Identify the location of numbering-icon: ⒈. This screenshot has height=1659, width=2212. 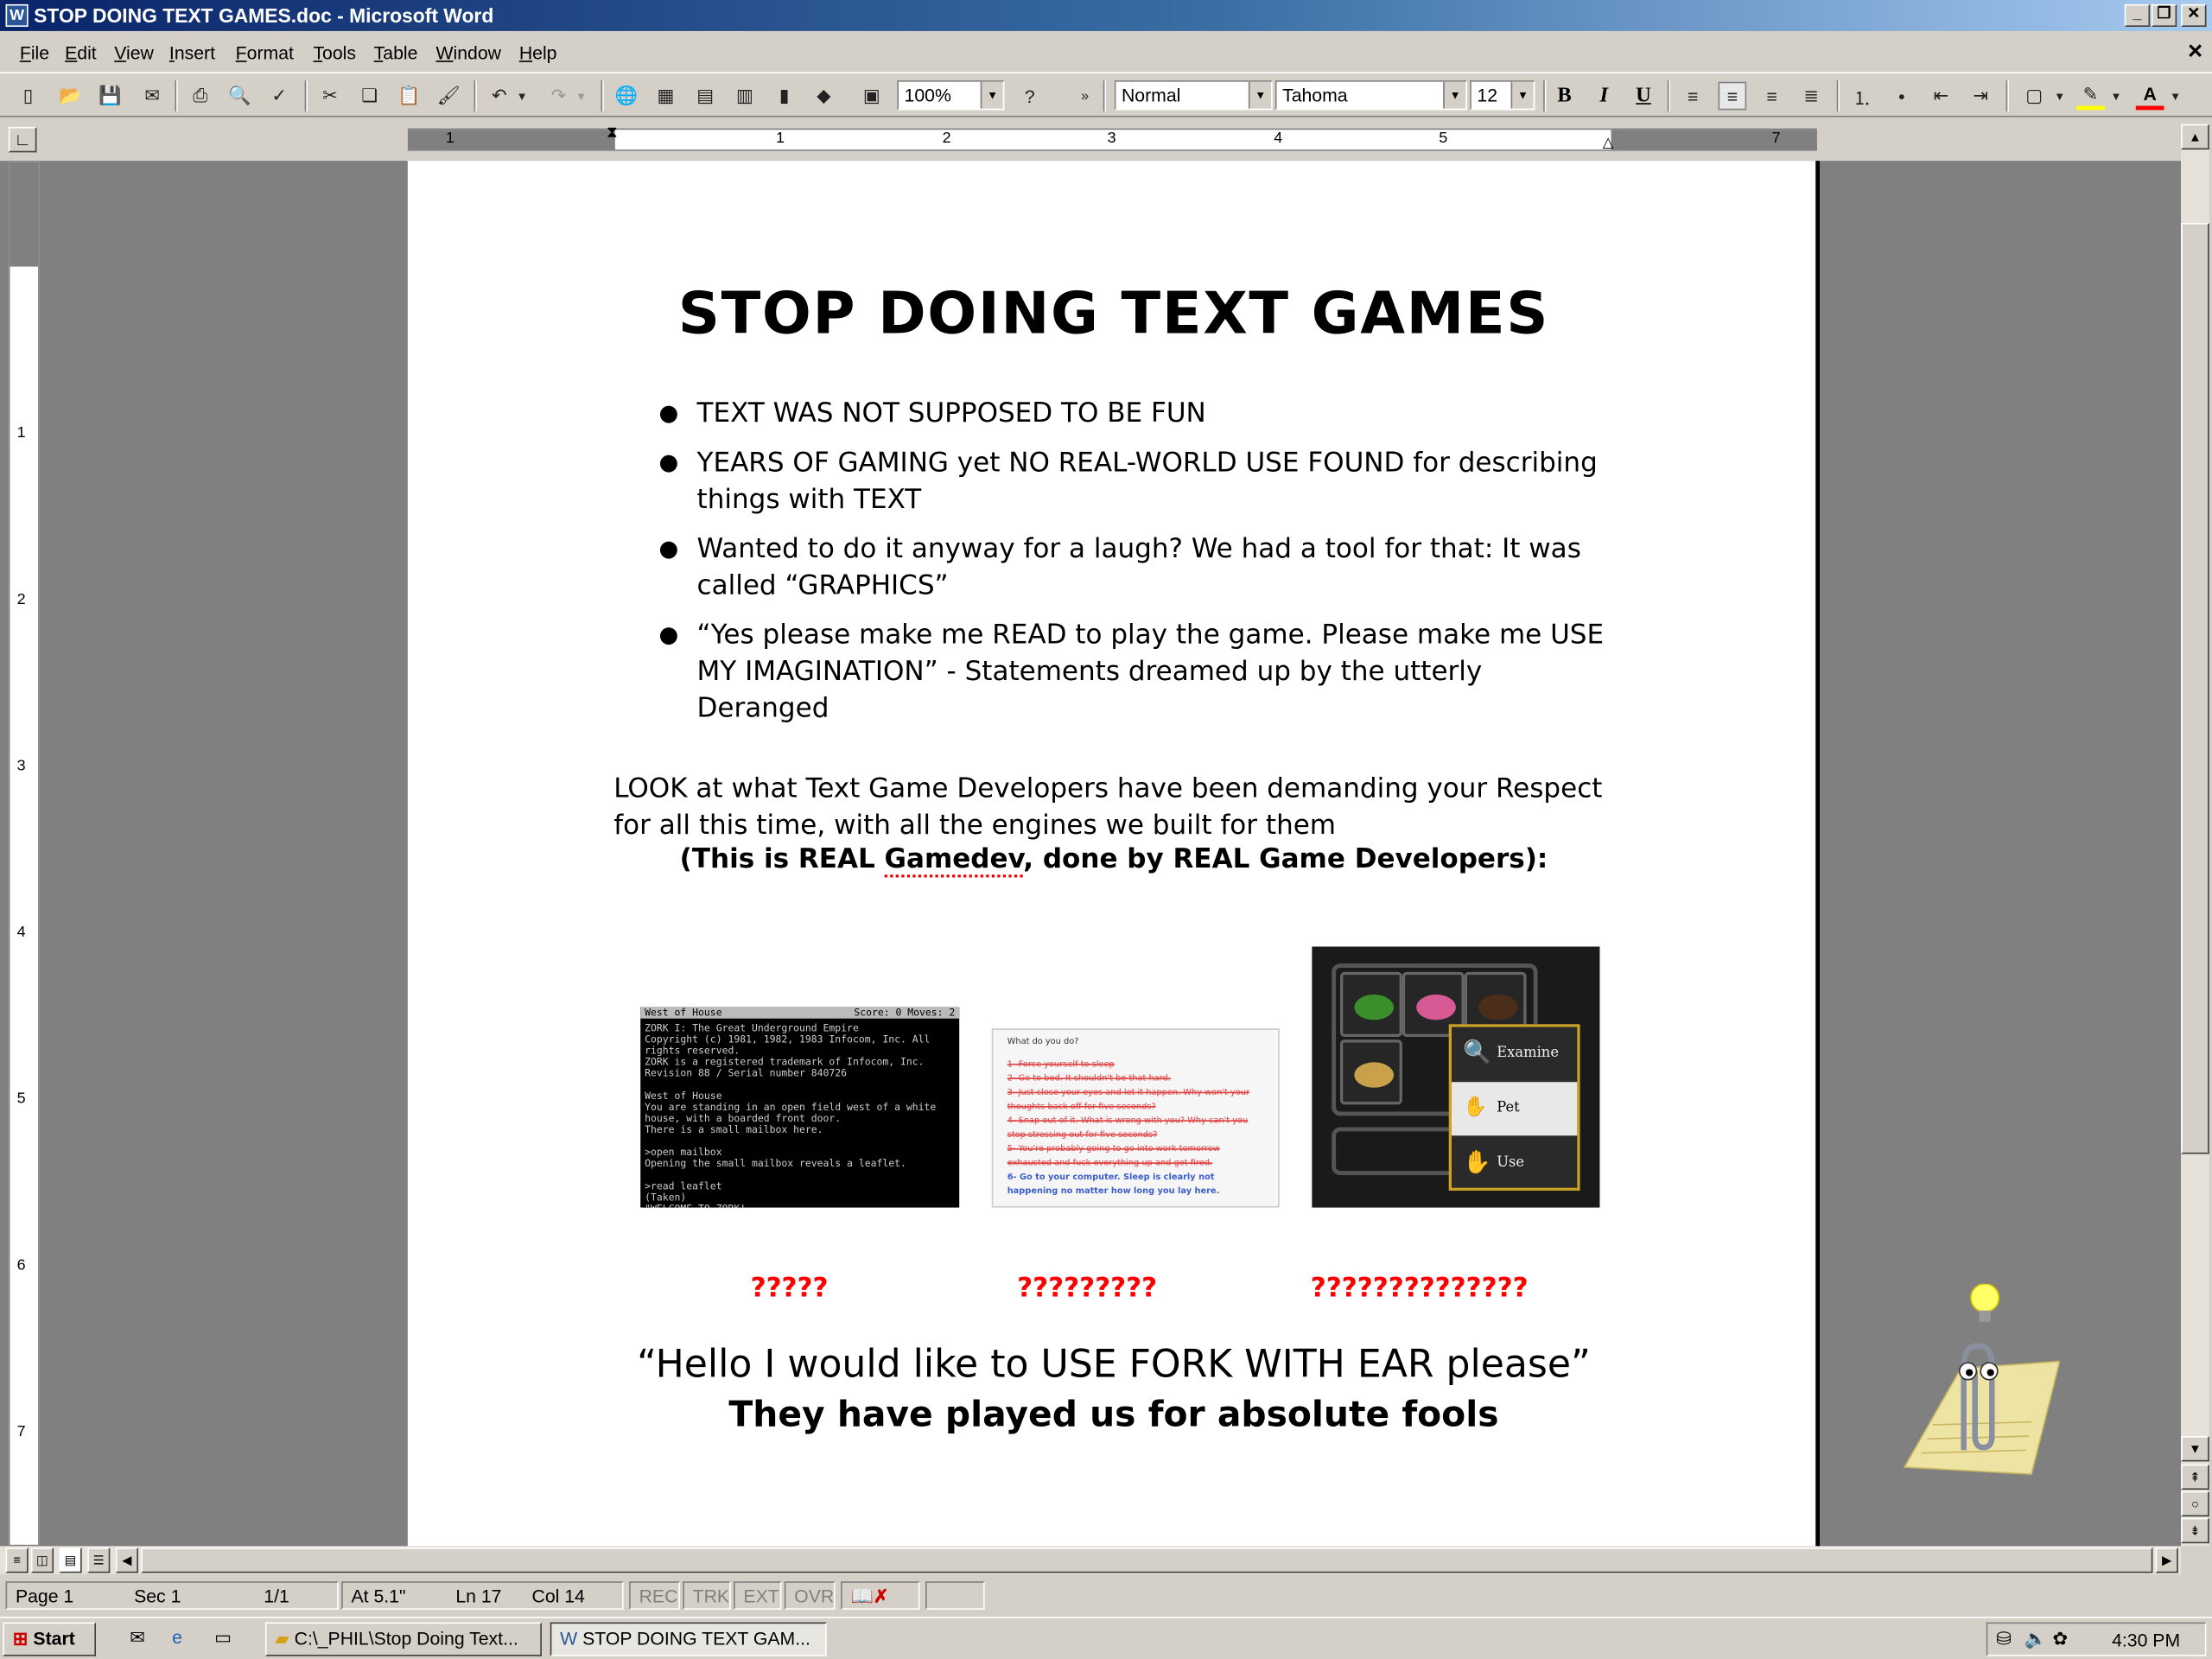
(1862, 96).